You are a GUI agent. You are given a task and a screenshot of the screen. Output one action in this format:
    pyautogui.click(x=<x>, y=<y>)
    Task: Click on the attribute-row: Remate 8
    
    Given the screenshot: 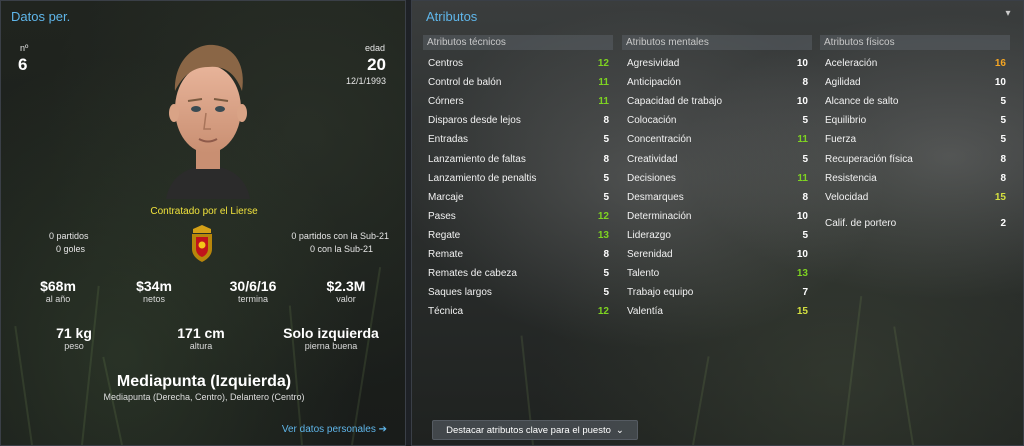 What is the action you would take?
    pyautogui.click(x=518, y=254)
    